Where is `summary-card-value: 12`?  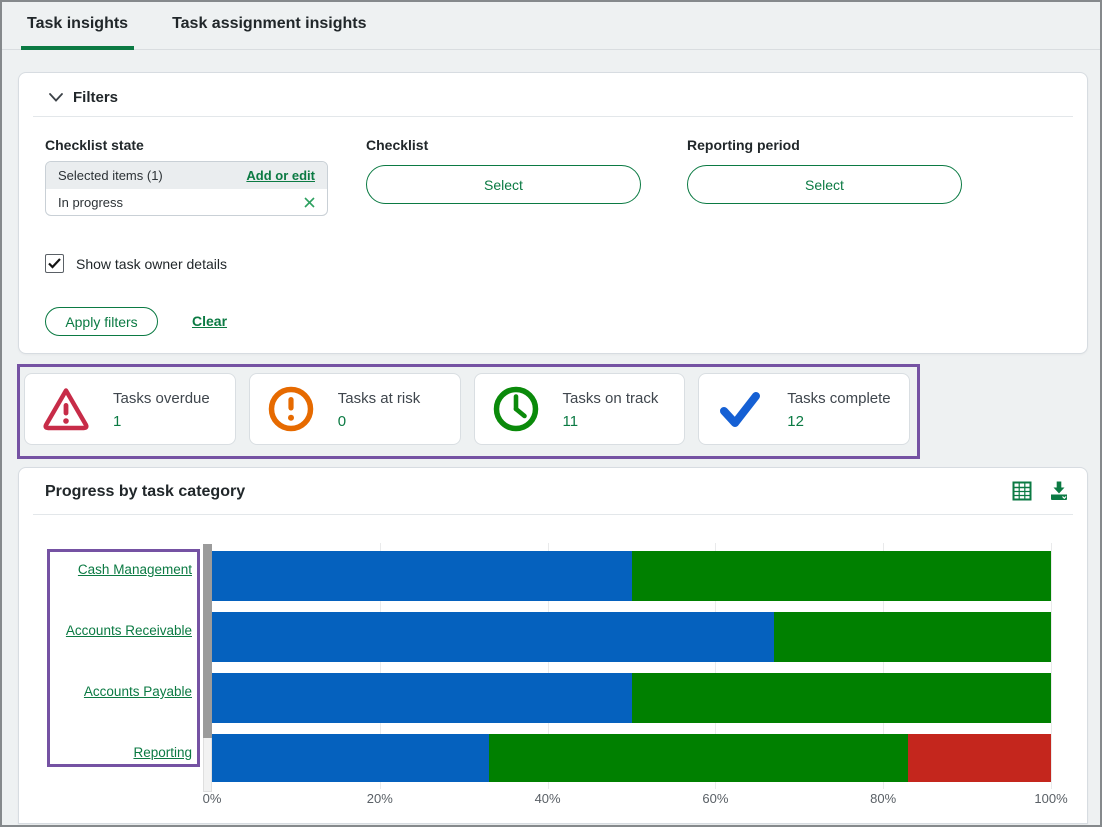
summary-card-value: 12 is located at coordinates (795, 421).